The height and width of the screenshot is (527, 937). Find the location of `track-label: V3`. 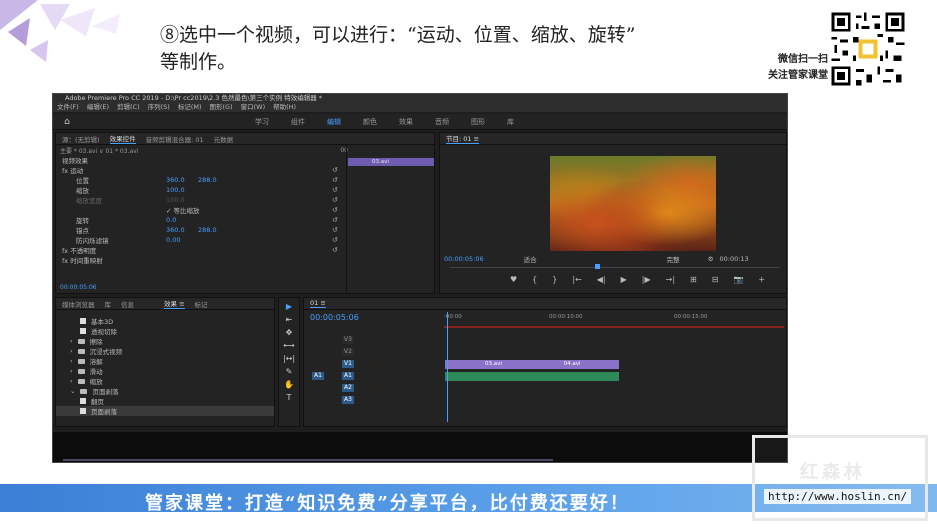

track-label: V3 is located at coordinates (348, 340).